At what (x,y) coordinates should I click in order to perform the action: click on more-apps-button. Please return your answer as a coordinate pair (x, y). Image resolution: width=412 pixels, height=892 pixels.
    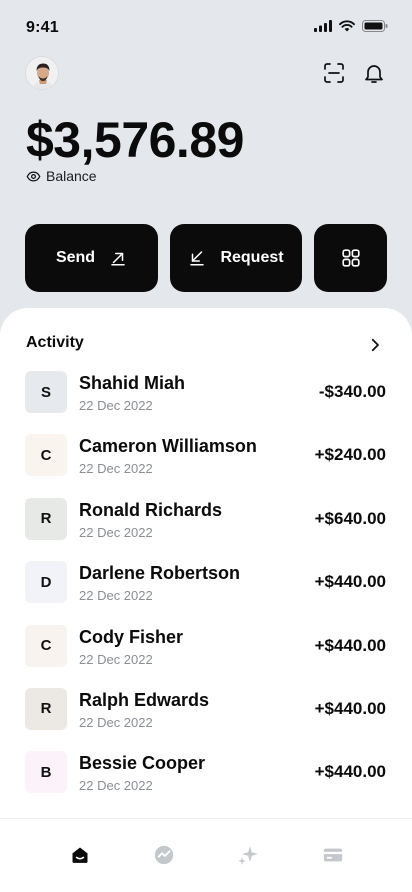
    Looking at the image, I should click on (350, 258).